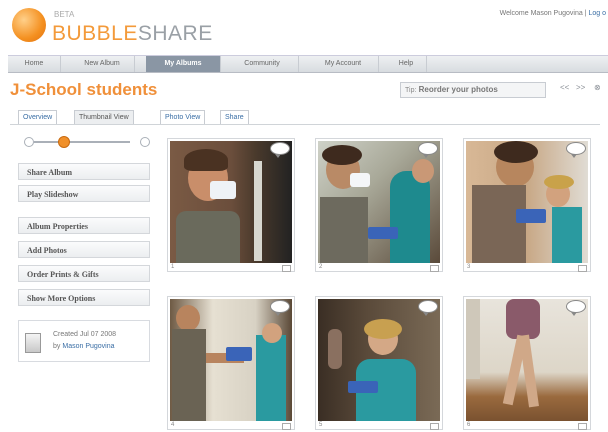 The width and height of the screenshot is (608, 432). What do you see at coordinates (321, 267) in the screenshot?
I see `photo-number: 2` at bounding box center [321, 267].